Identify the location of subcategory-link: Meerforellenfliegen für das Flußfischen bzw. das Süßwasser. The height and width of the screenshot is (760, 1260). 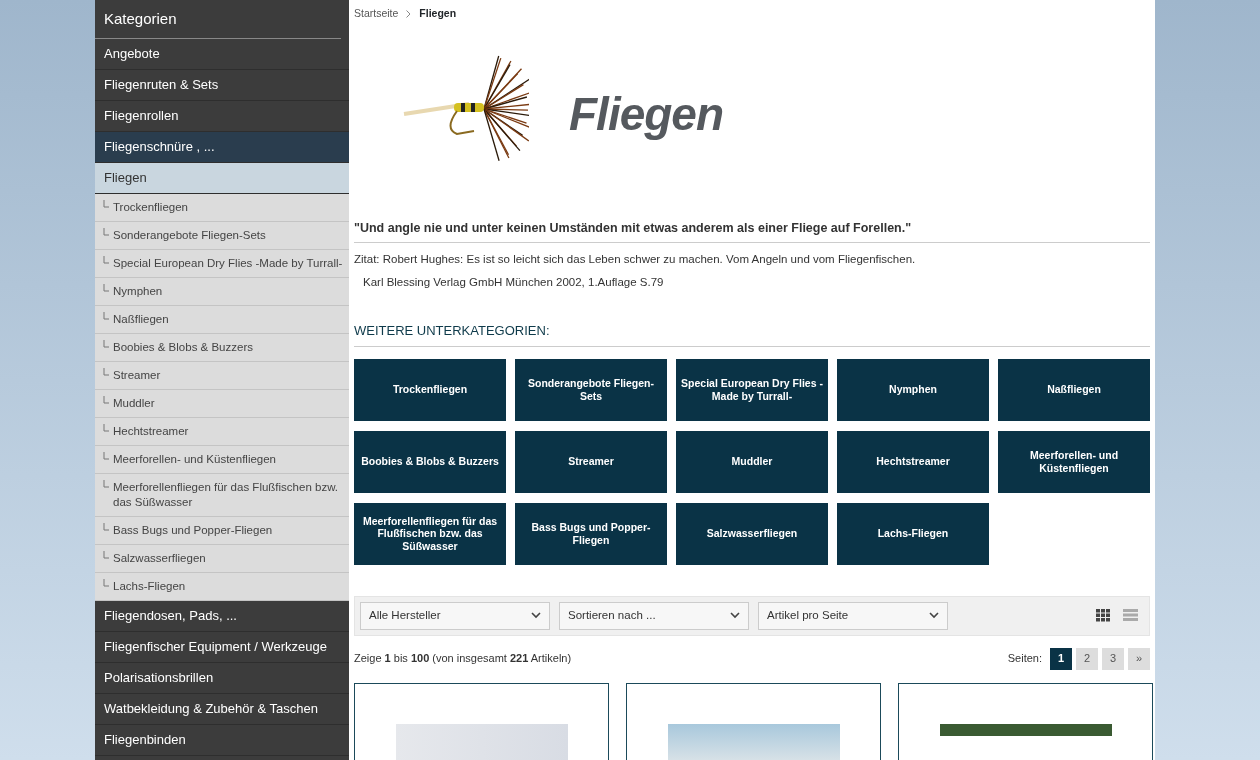
(222, 495).